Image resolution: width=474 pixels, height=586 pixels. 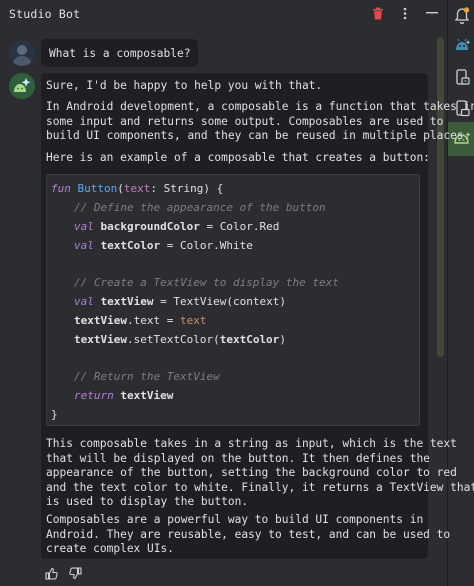 What do you see at coordinates (147, 376) in the screenshot?
I see `code-comment-3: // Return the TextView` at bounding box center [147, 376].